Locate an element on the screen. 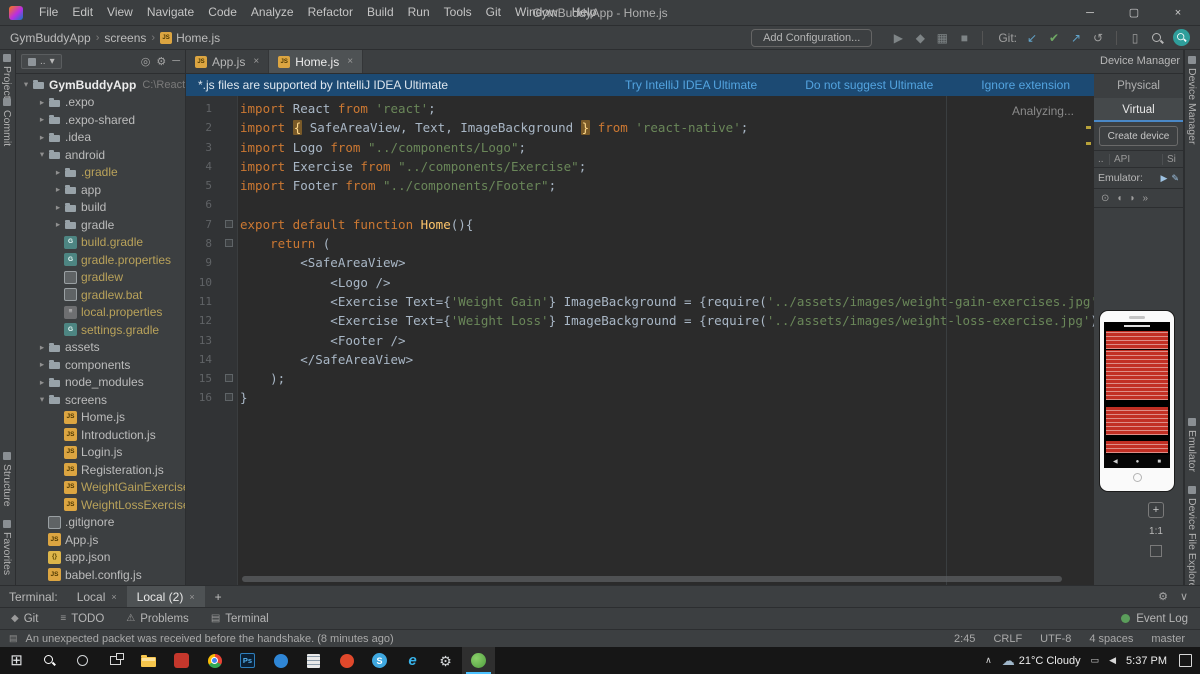 The image size is (1200, 674). tool-stripe-emulator: Emulator is located at coordinates (1192, 445).